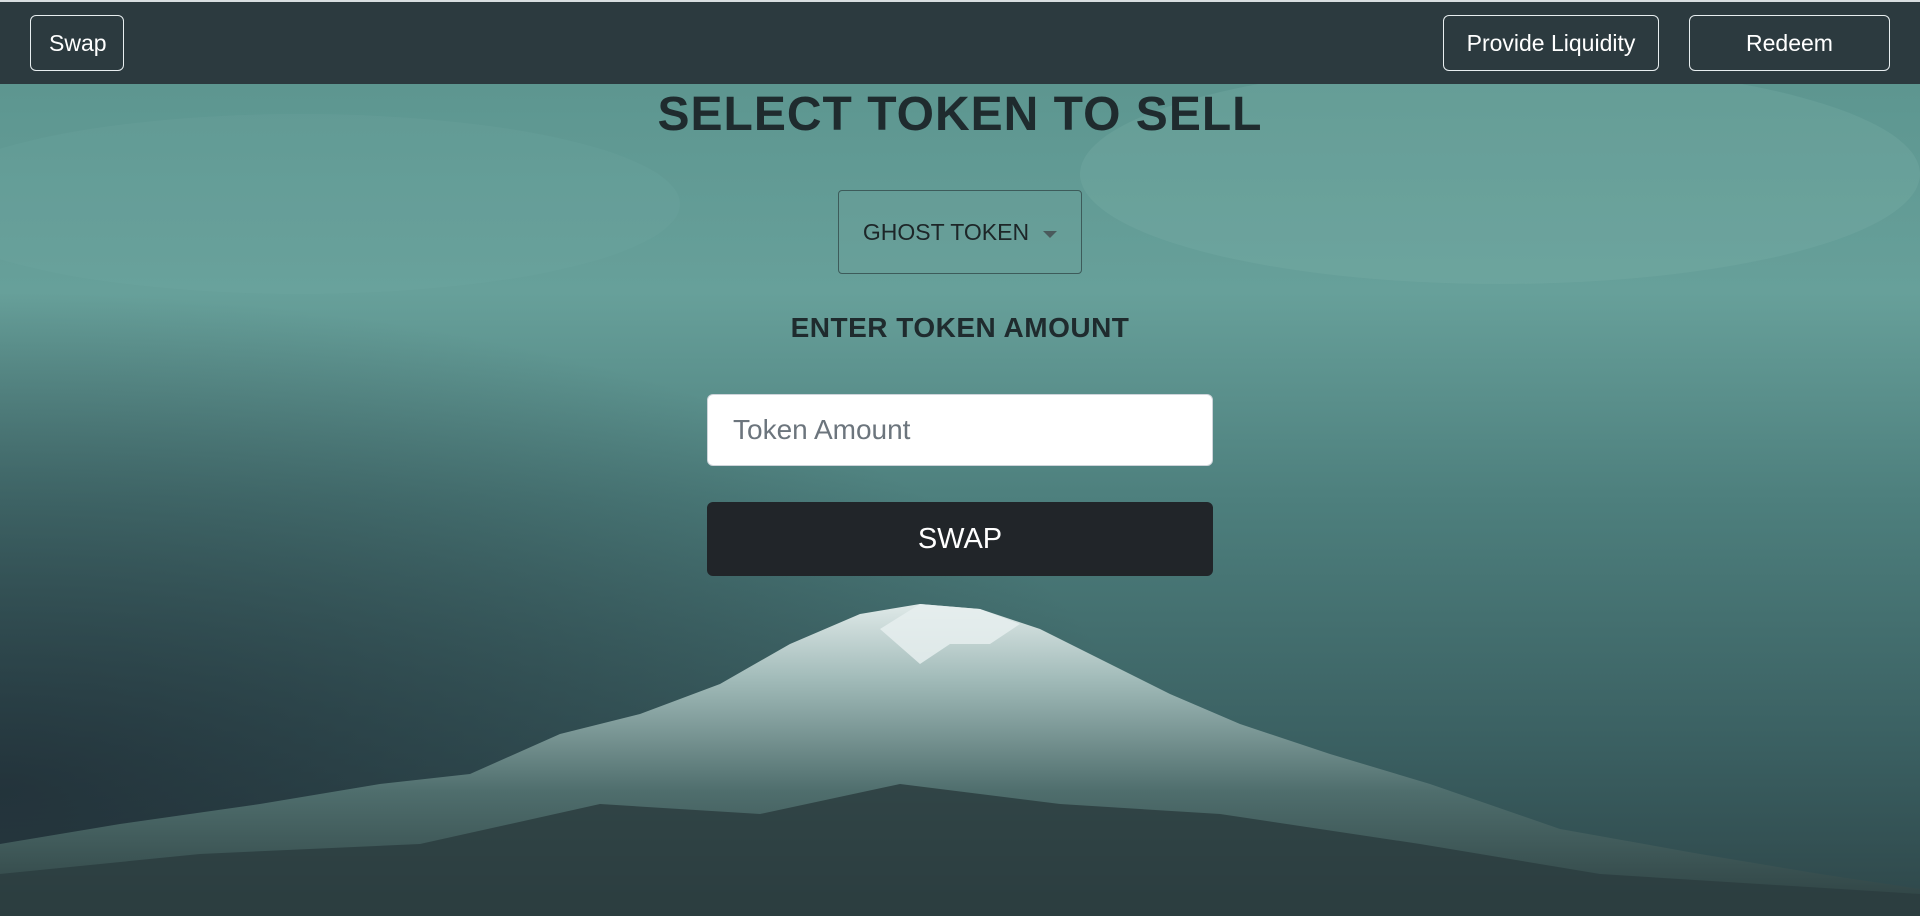 Image resolution: width=1920 pixels, height=916 pixels. What do you see at coordinates (1050, 234) in the screenshot?
I see `caret-down-icon` at bounding box center [1050, 234].